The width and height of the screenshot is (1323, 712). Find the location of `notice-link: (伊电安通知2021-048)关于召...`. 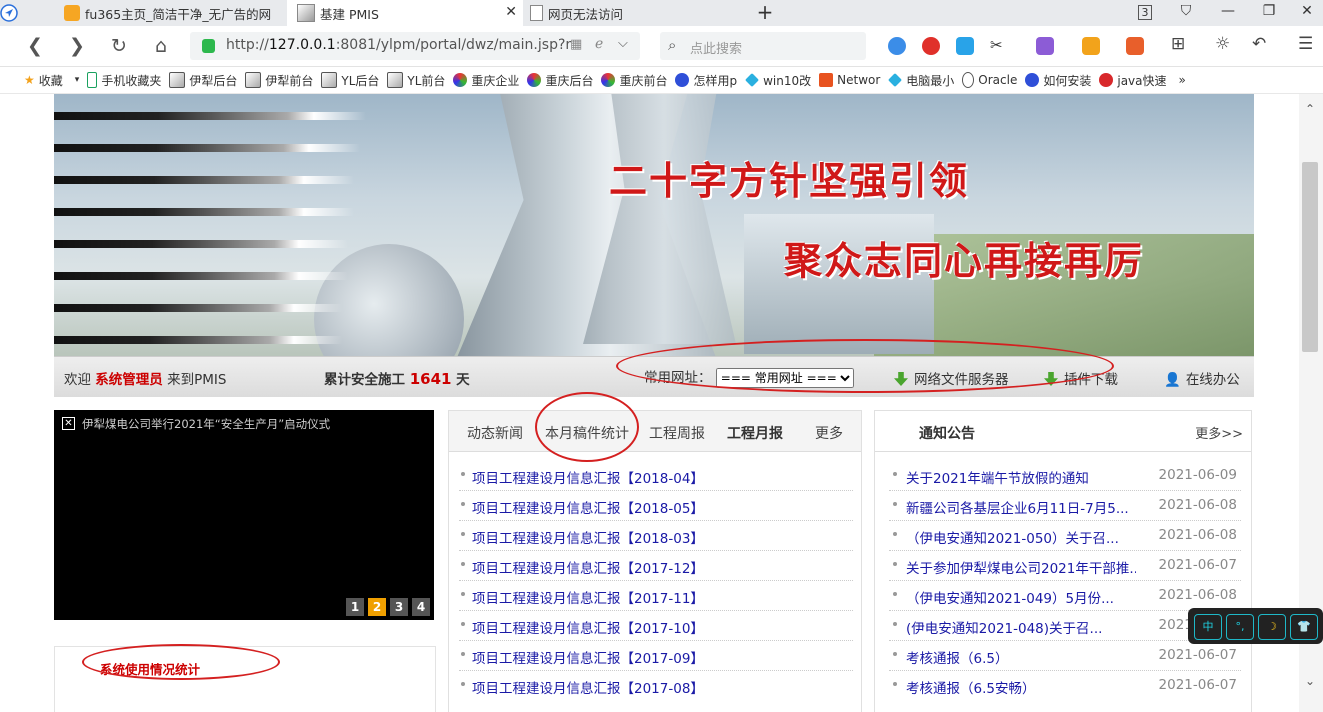

notice-link: (伊电安通知2021-048)关于召... is located at coordinates (1004, 627).